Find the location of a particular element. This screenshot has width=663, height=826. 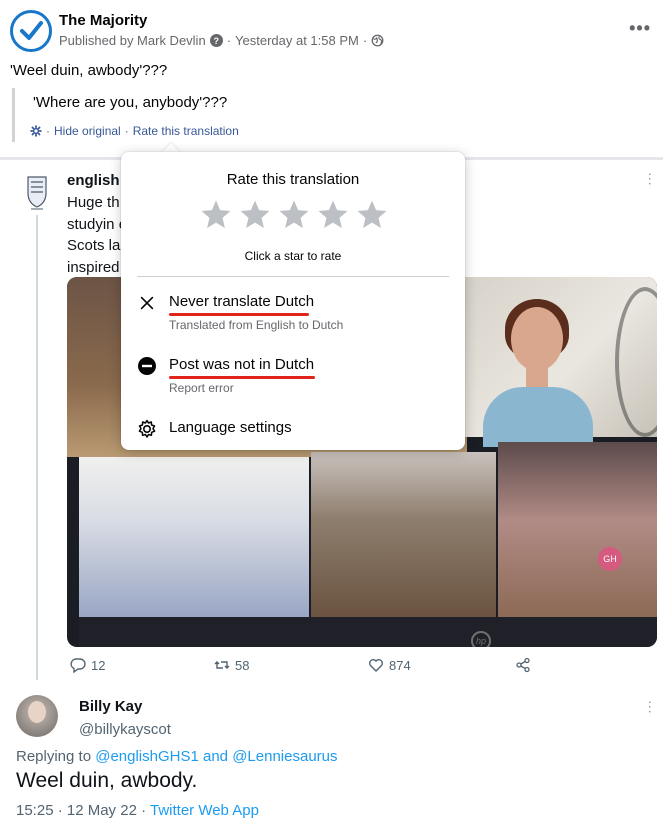

report-error-subtext: Report error is located at coordinates (201, 388).